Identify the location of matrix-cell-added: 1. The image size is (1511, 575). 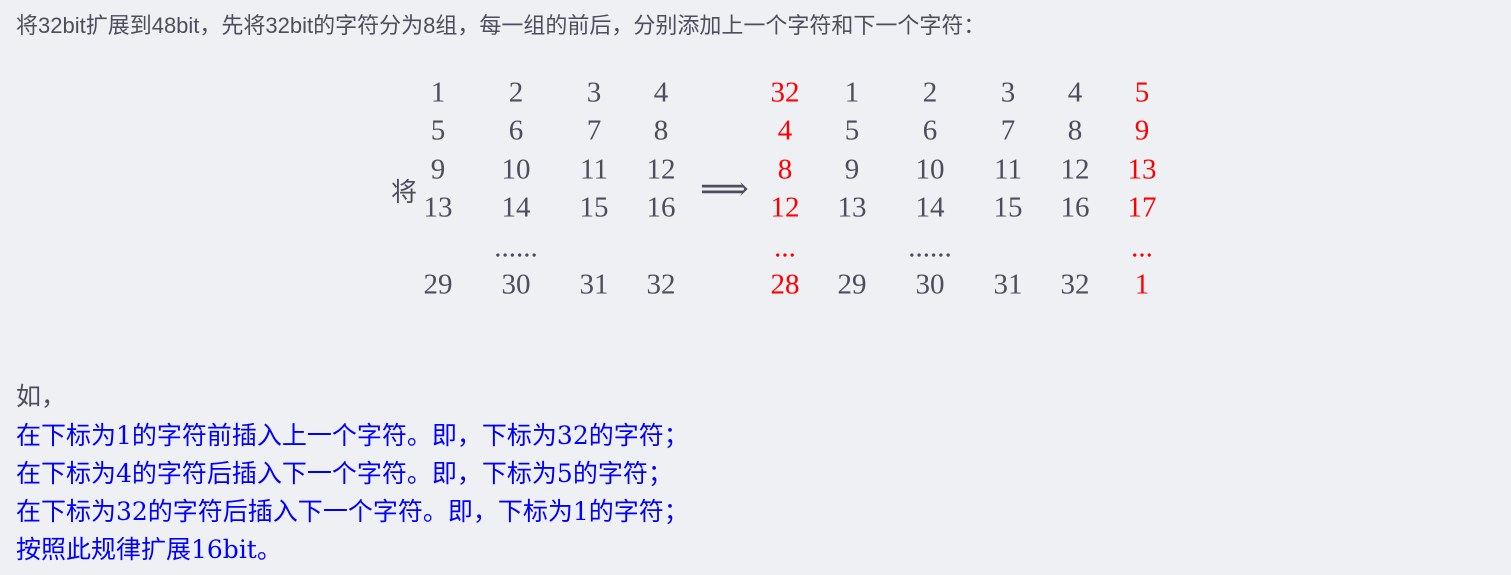
(1142, 284).